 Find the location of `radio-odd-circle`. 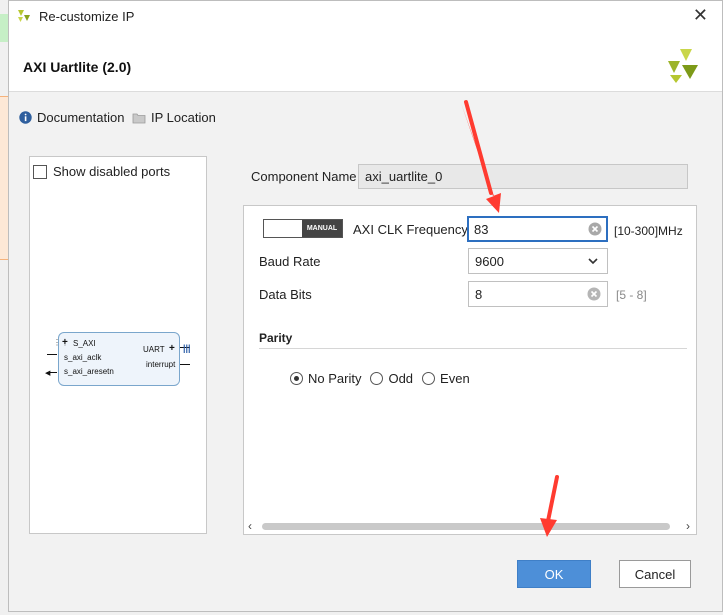

radio-odd-circle is located at coordinates (377, 378).